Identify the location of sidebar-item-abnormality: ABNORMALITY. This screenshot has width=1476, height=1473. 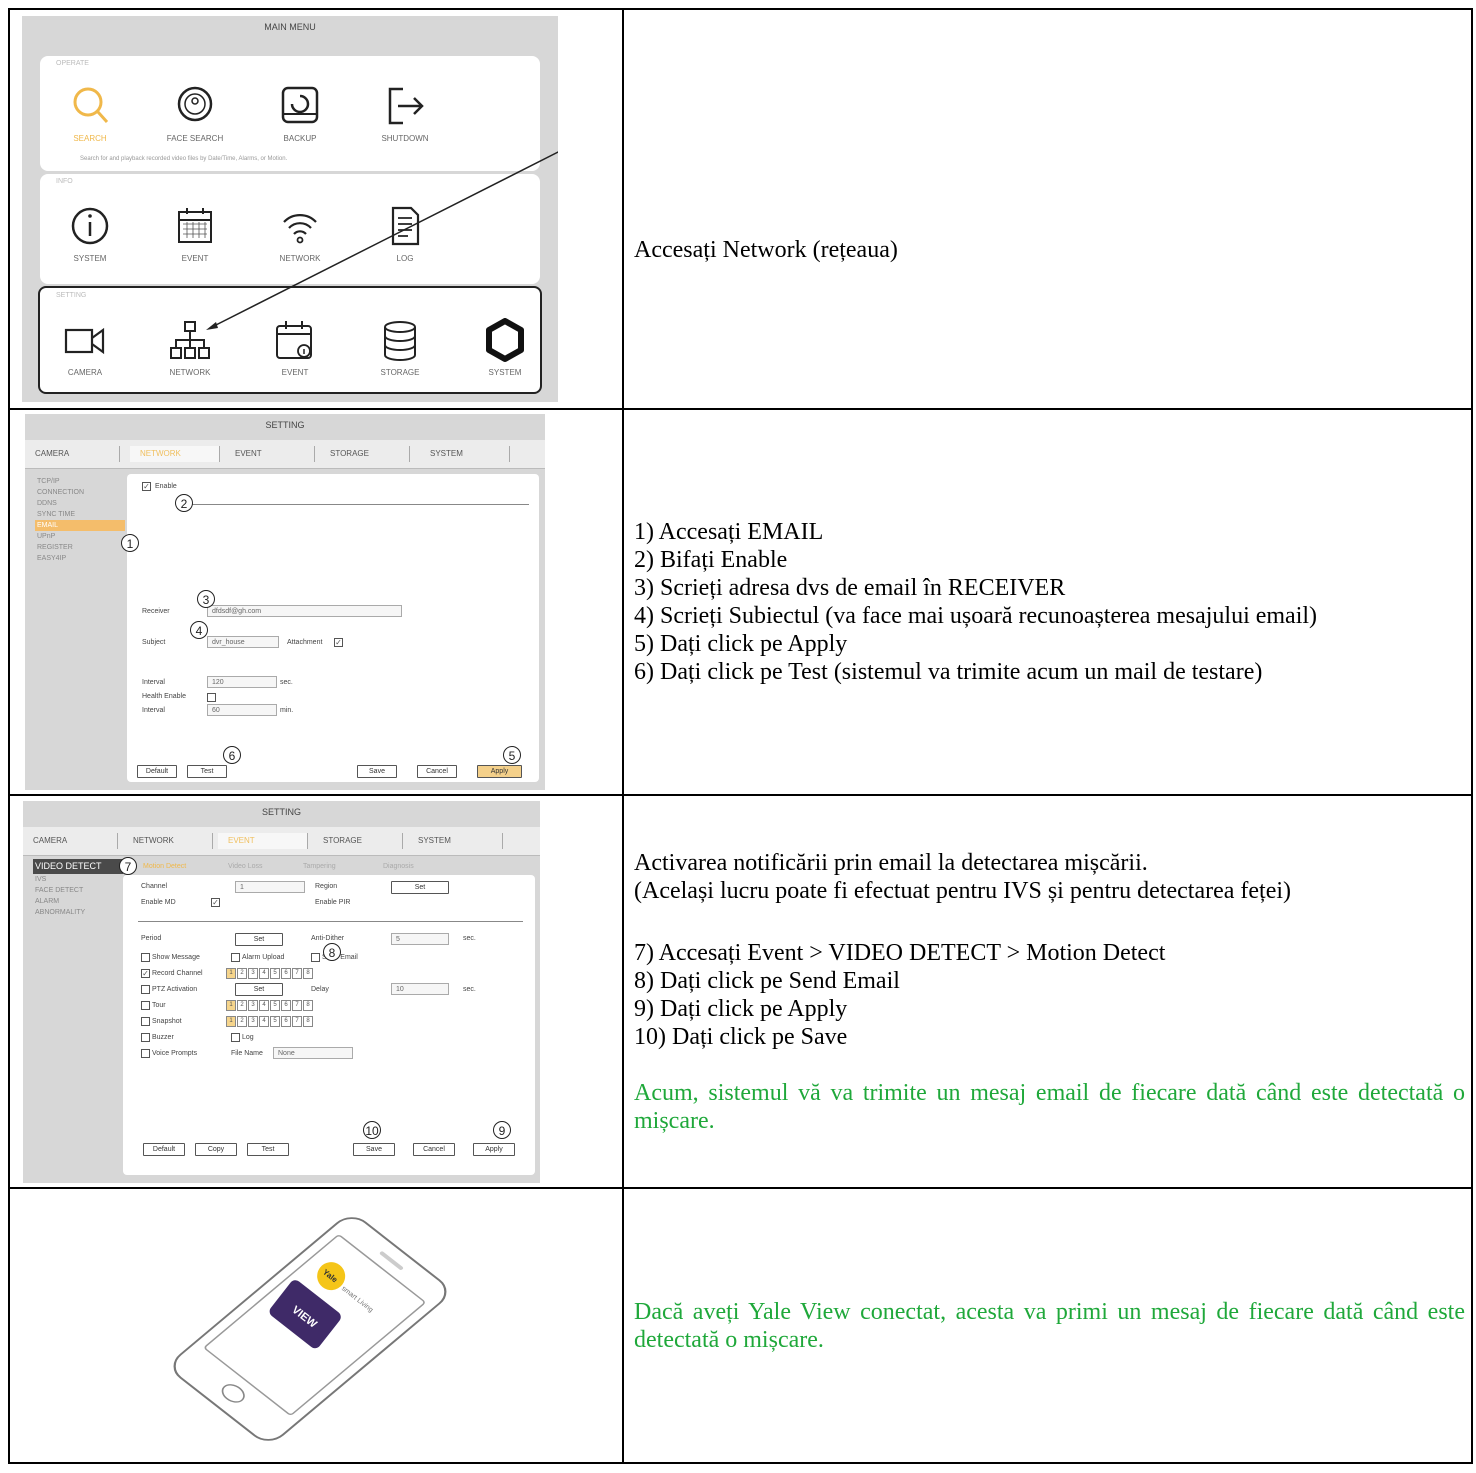
(78, 912).